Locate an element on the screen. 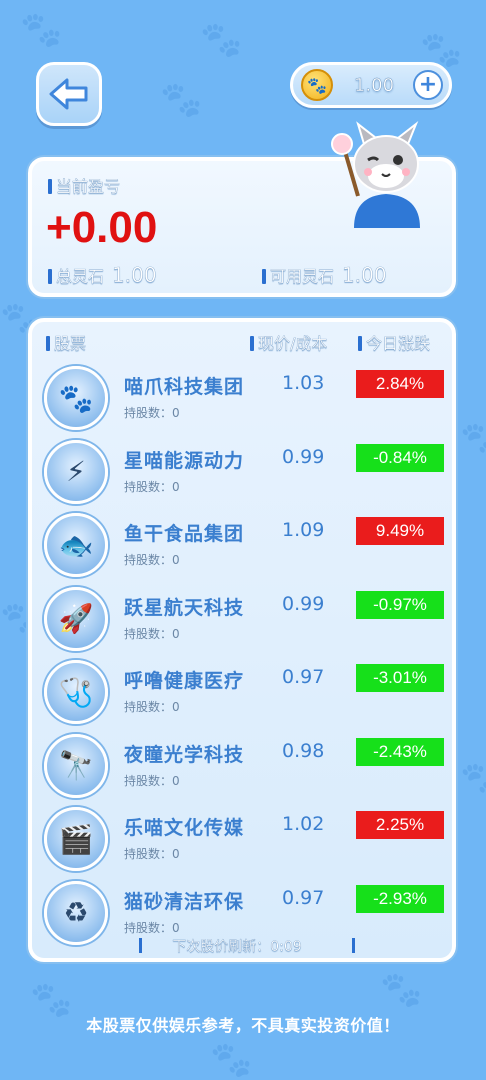 Image resolution: width=486 pixels, height=1080 pixels. stock-row: 🔭 夜瞳光学科技持股数：0 0.98 -2.43% is located at coordinates (242, 770).